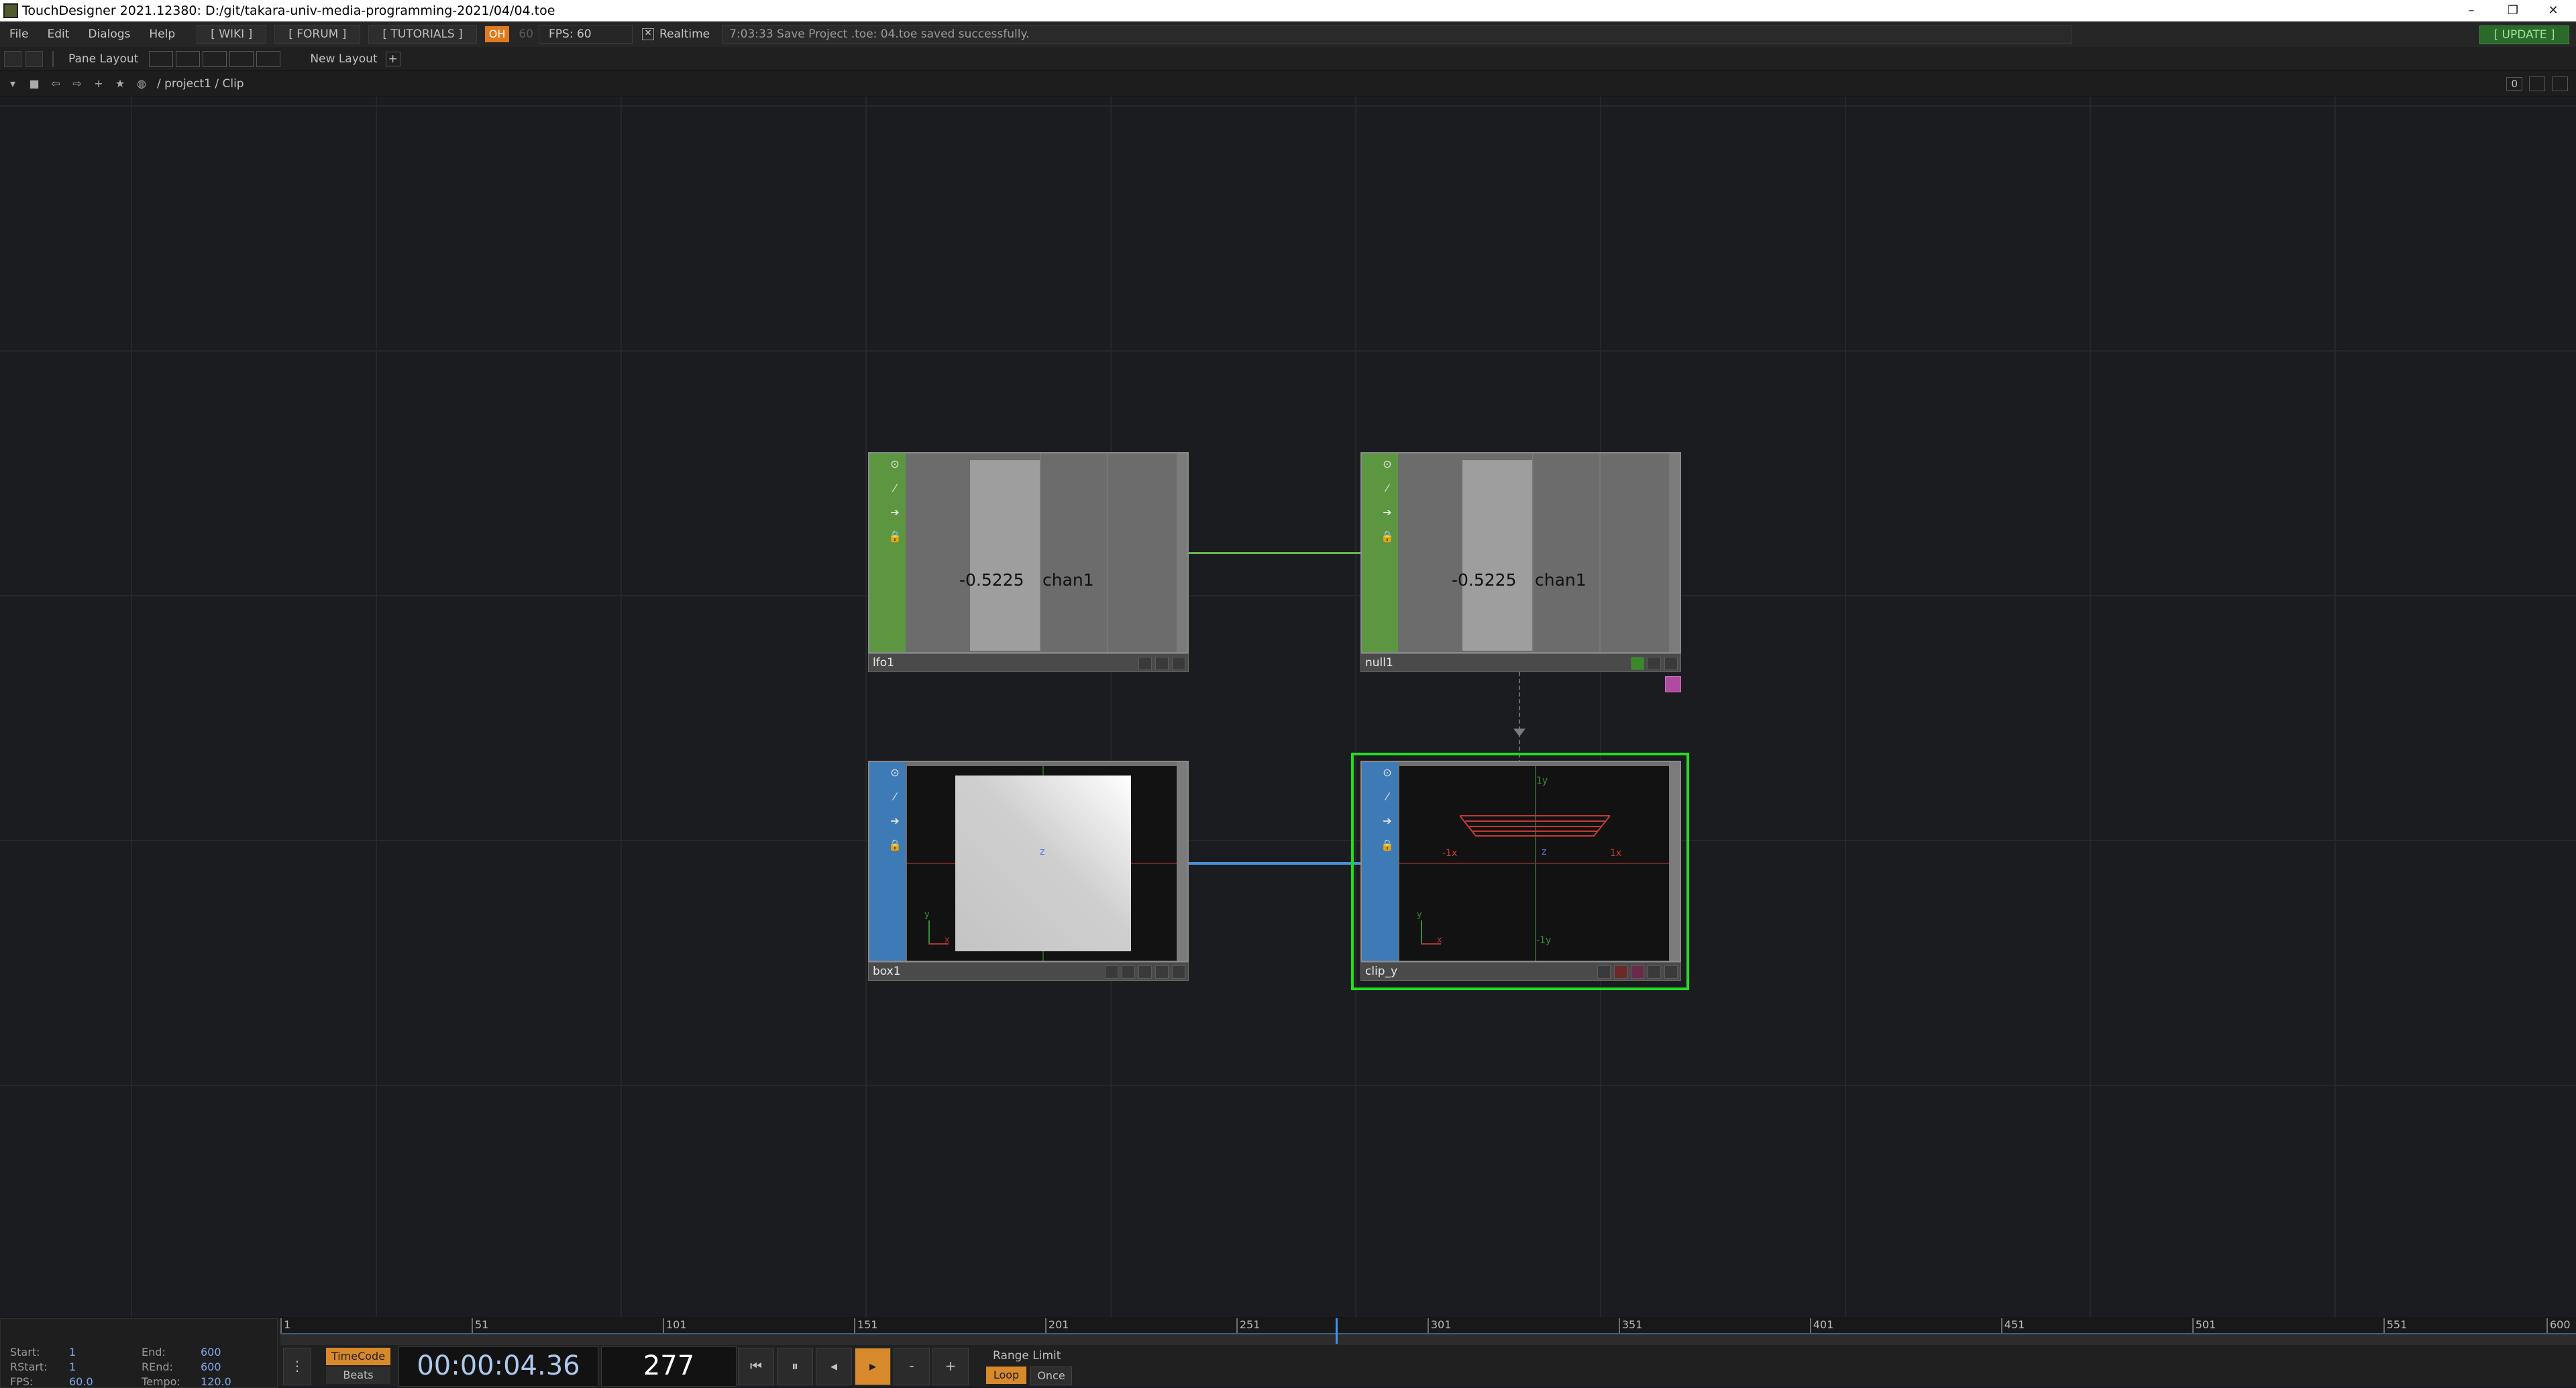  What do you see at coordinates (883, 663) in the screenshot?
I see `node-name: lfo1` at bounding box center [883, 663].